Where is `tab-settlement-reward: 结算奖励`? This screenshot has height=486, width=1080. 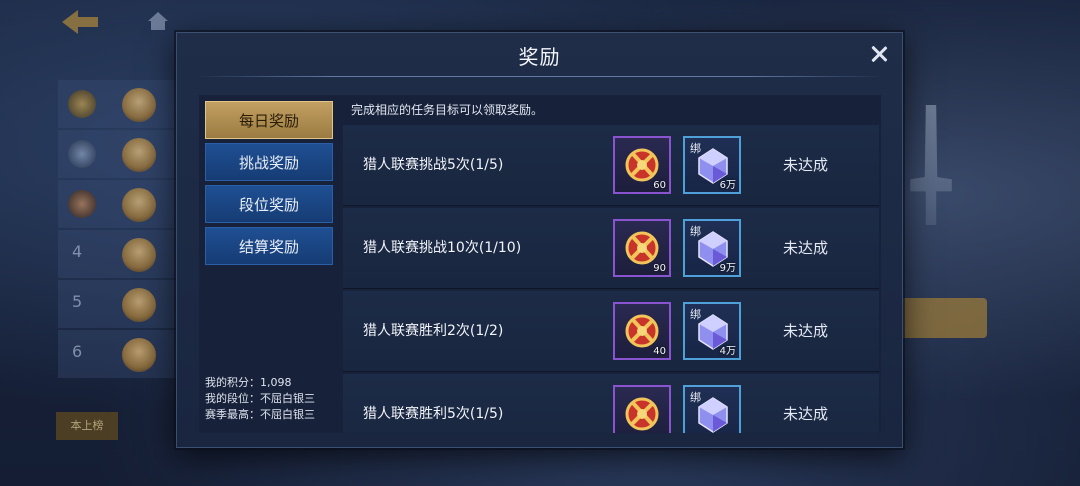 tab-settlement-reward: 结算奖励 is located at coordinates (269, 246).